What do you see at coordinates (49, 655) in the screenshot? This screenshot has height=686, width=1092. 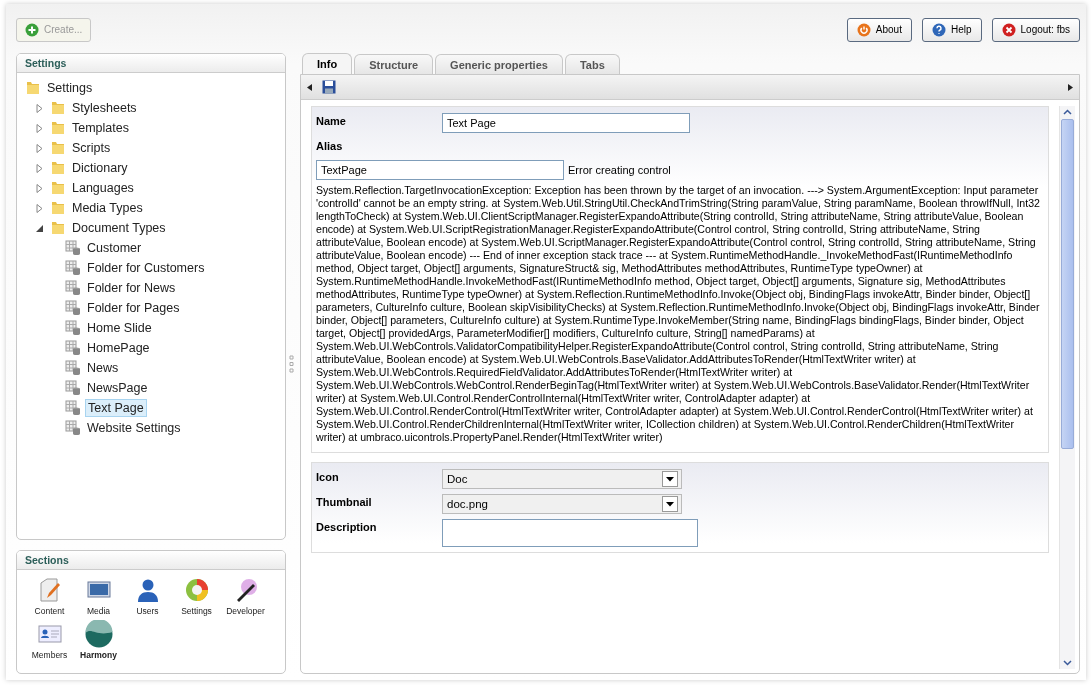 I see `section-label: Members` at bounding box center [49, 655].